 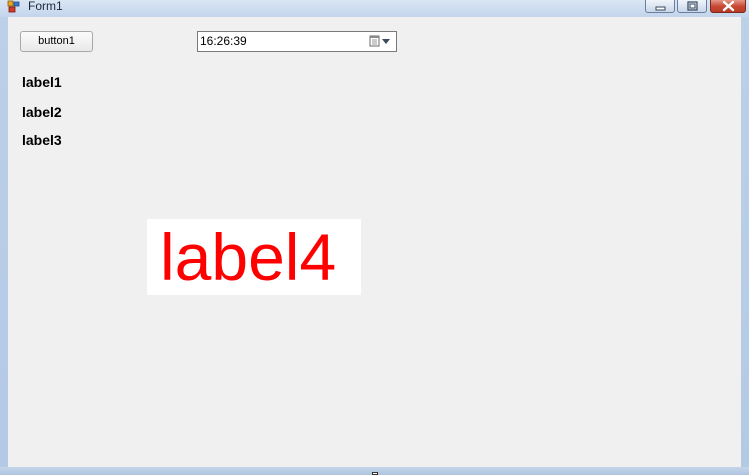 What do you see at coordinates (223, 41) in the screenshot?
I see `datetime-value: 16:26:39` at bounding box center [223, 41].